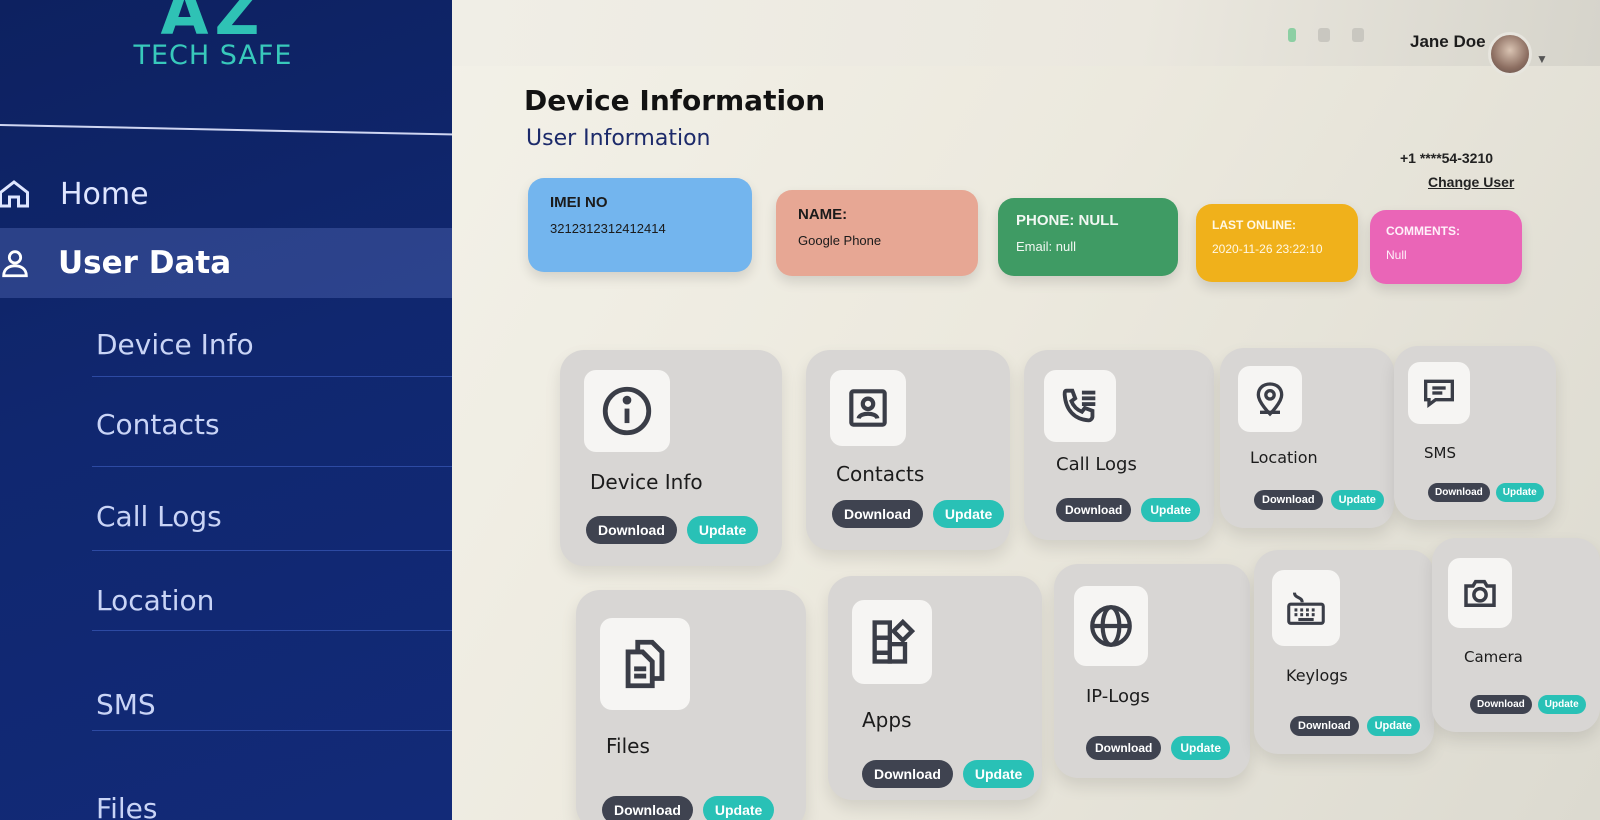 This screenshot has height=820, width=1600. What do you see at coordinates (16, 263) in the screenshot?
I see `user-icon` at bounding box center [16, 263].